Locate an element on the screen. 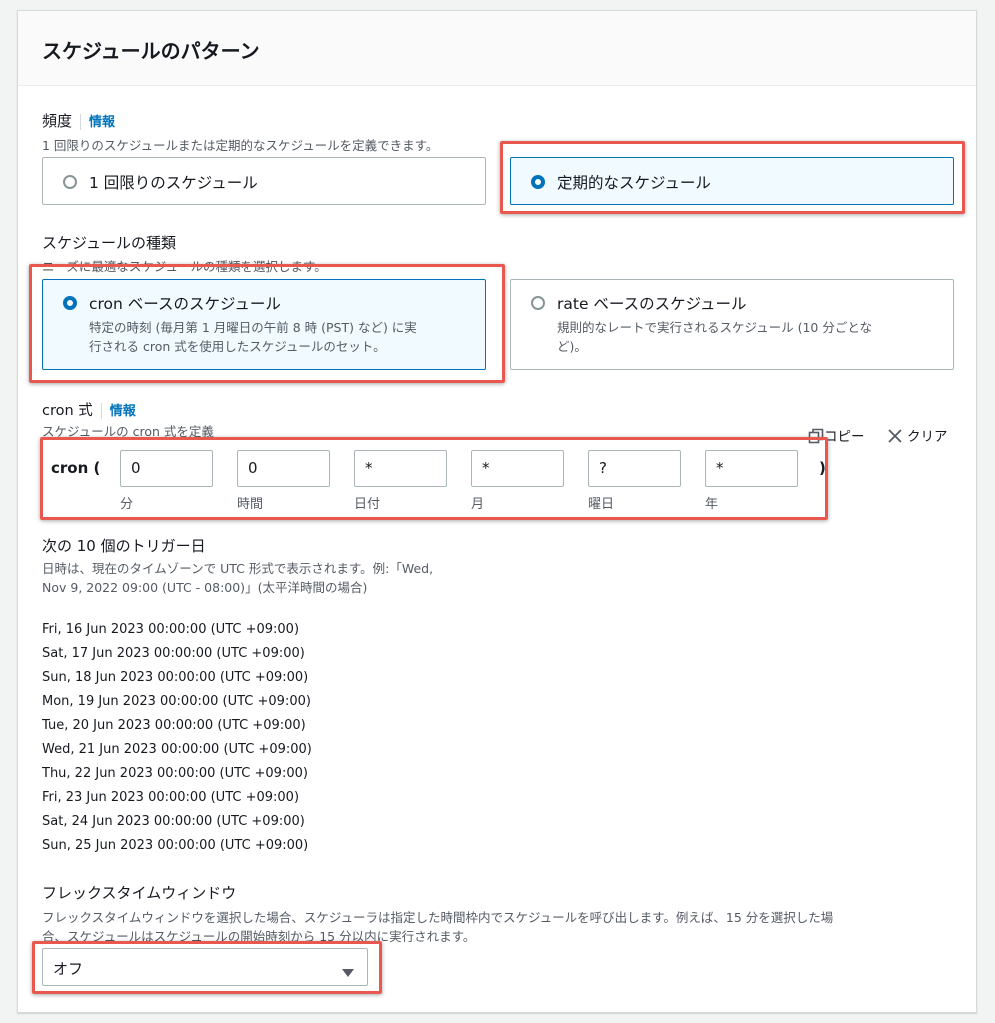 This screenshot has width=995, height=1023. trigger-date: Fri, 16 Jun 2023 00:00:00 (UTC +09:00) is located at coordinates (171, 629).